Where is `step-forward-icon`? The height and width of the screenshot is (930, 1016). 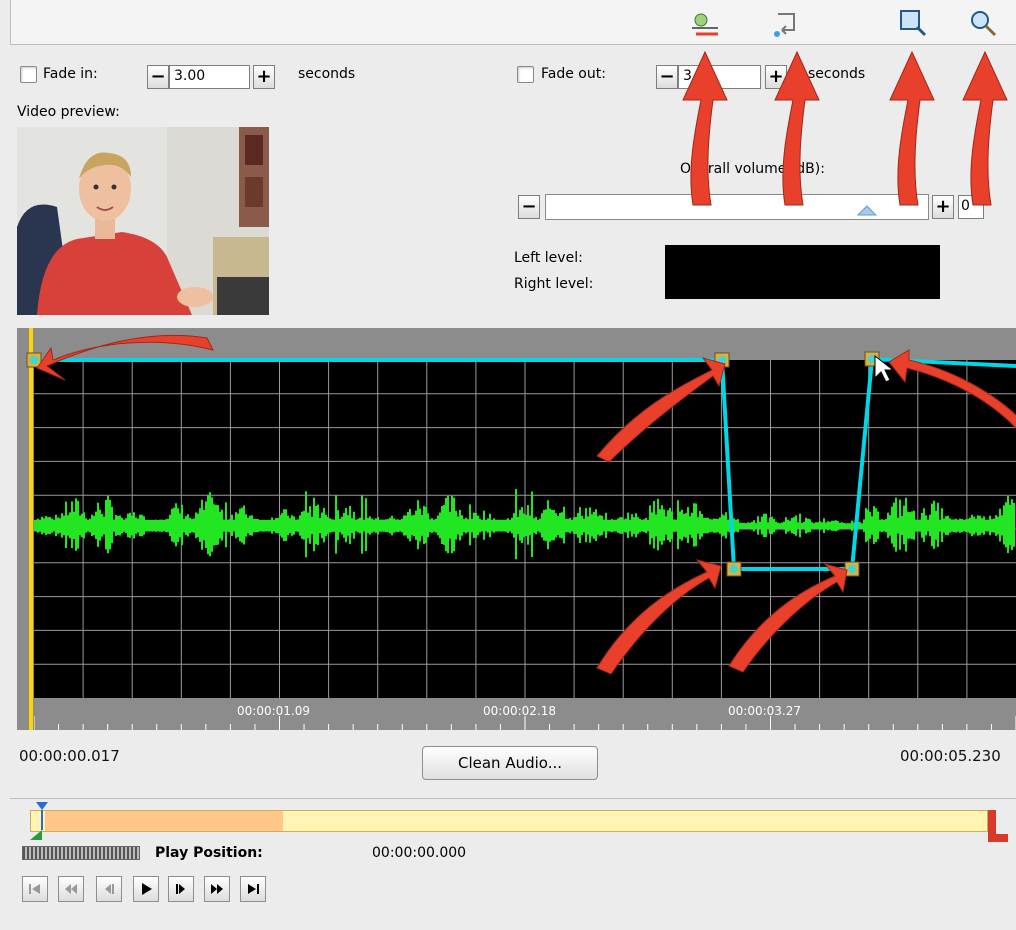 step-forward-icon is located at coordinates (180, 889).